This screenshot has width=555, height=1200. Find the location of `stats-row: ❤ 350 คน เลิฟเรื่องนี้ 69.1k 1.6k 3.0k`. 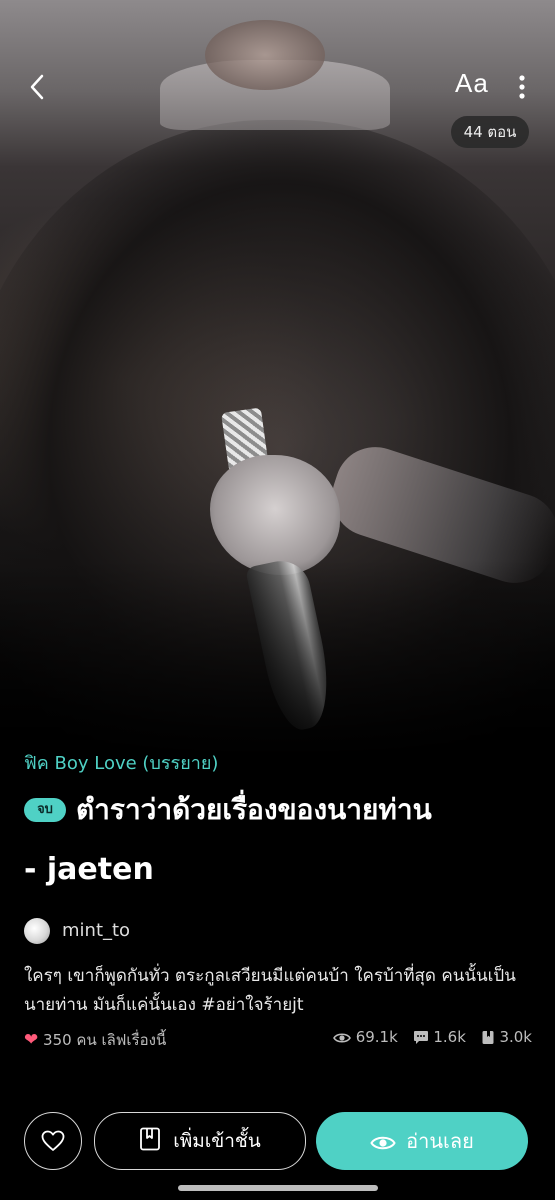

stats-row: ❤ 350 คน เลิฟเรื่องนี้ 69.1k 1.6k 3.0k is located at coordinates (278, 1040).